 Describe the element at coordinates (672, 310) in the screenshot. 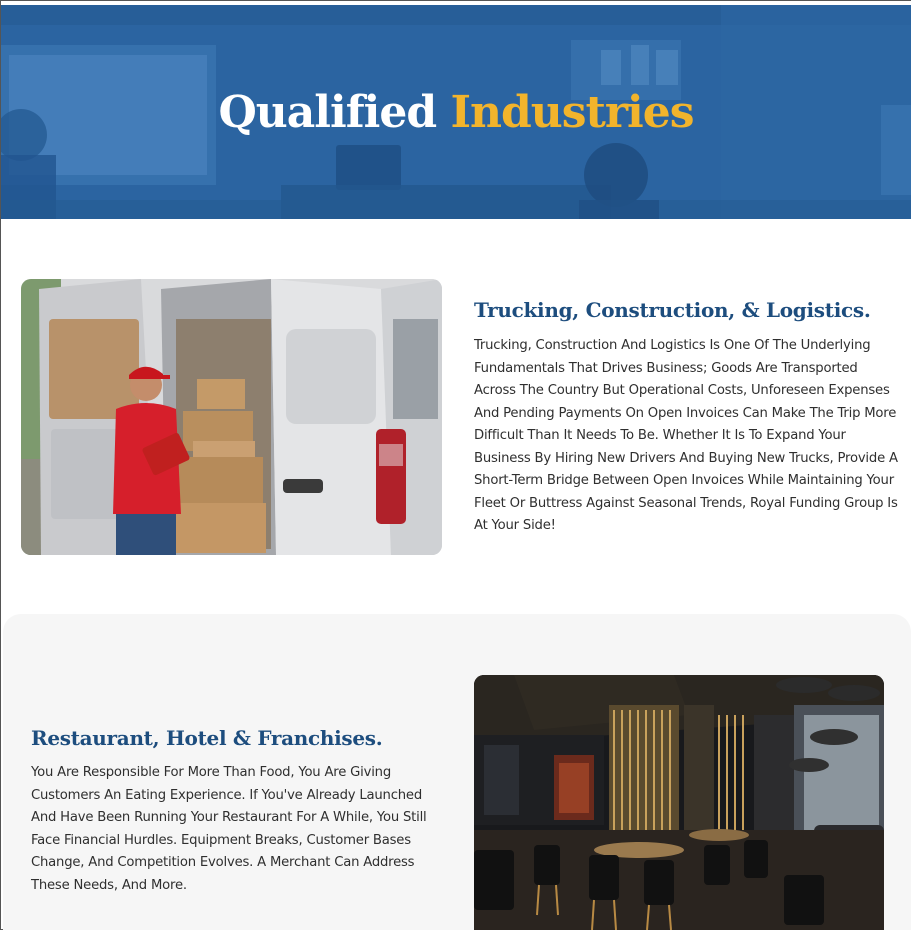

I see `section-heading-trucking: Trucking, Construction, & Logistics.` at that location.